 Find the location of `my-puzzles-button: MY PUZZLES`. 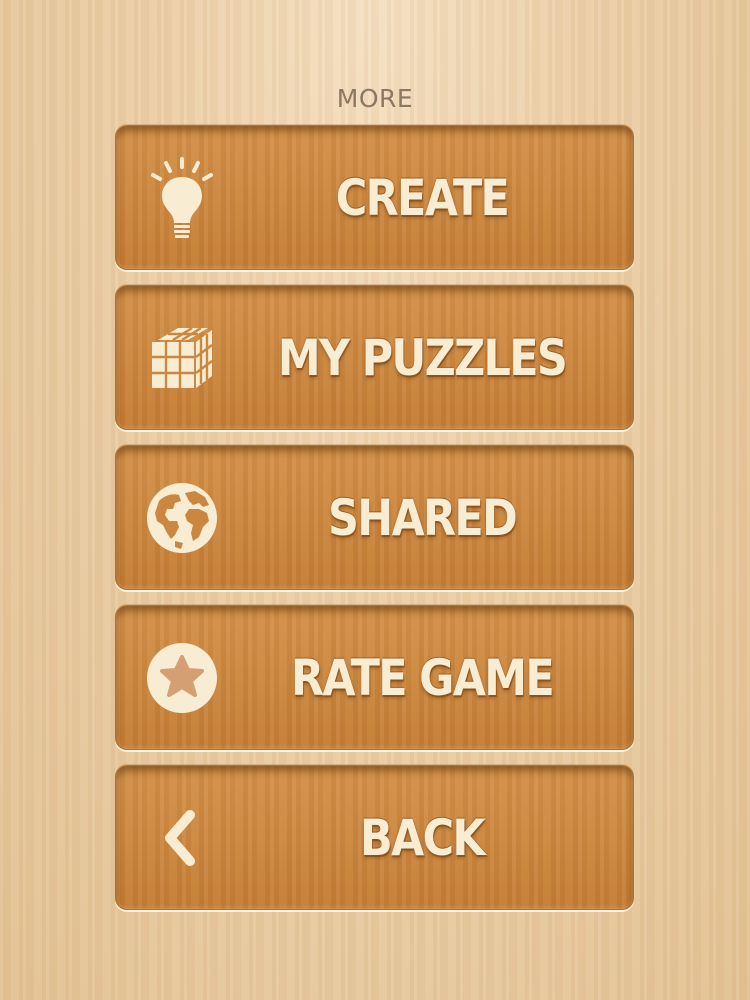

my-puzzles-button: MY PUZZLES is located at coordinates (374, 357).